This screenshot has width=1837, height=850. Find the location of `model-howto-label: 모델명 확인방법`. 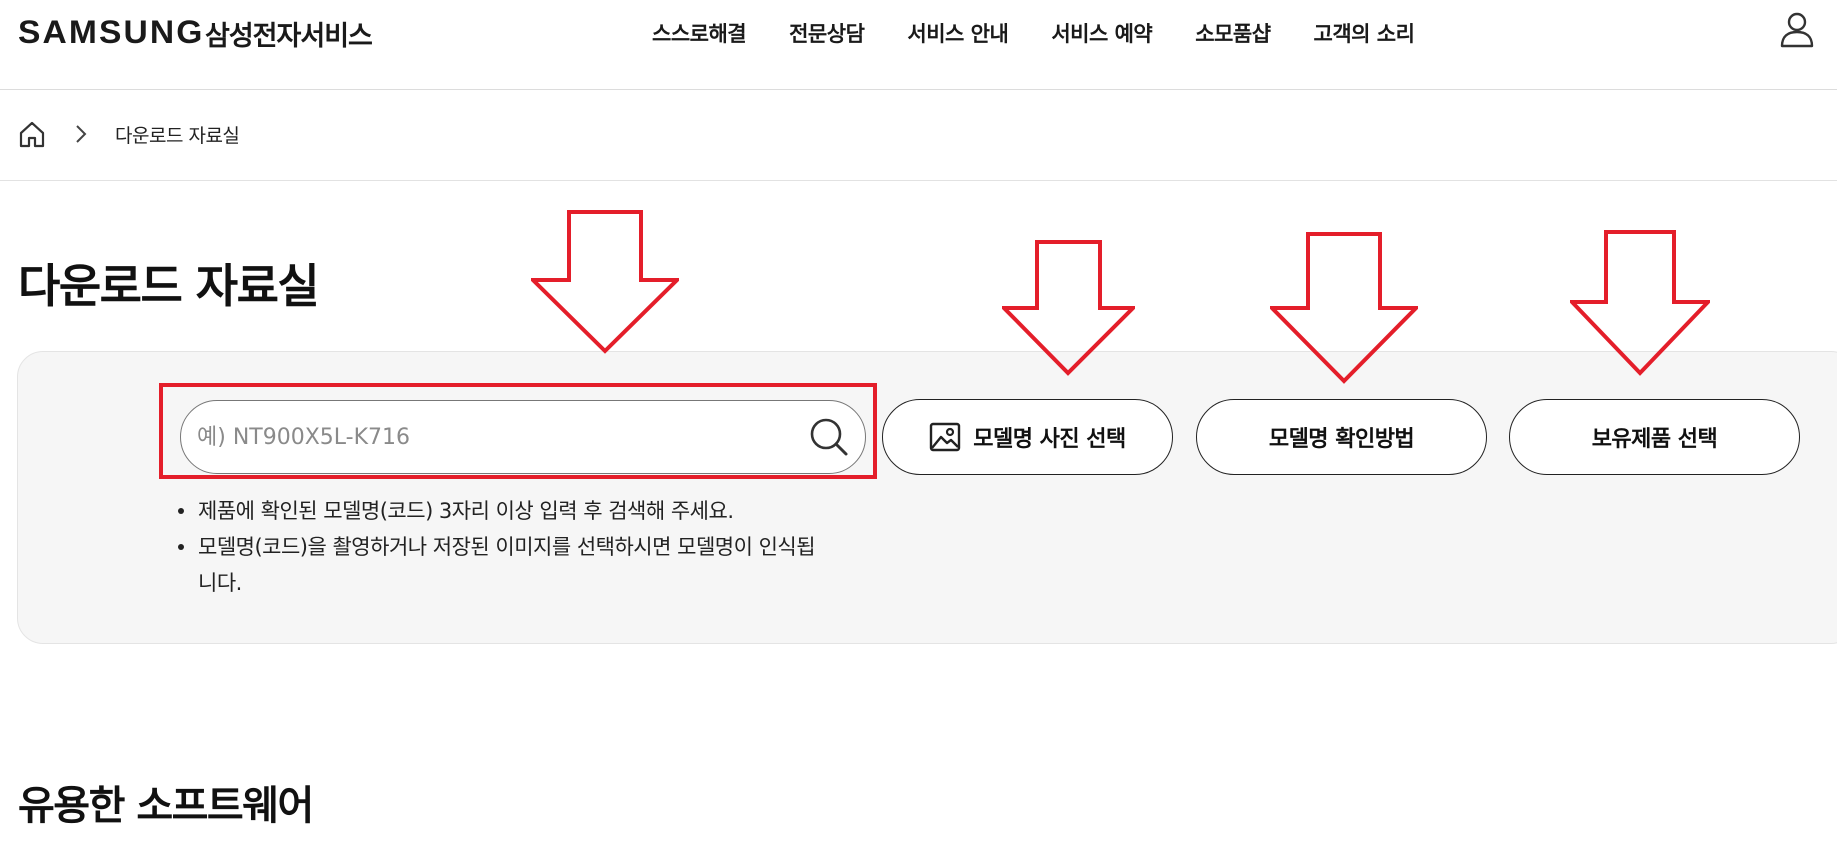

model-howto-label: 모델명 확인방법 is located at coordinates (1341, 439).